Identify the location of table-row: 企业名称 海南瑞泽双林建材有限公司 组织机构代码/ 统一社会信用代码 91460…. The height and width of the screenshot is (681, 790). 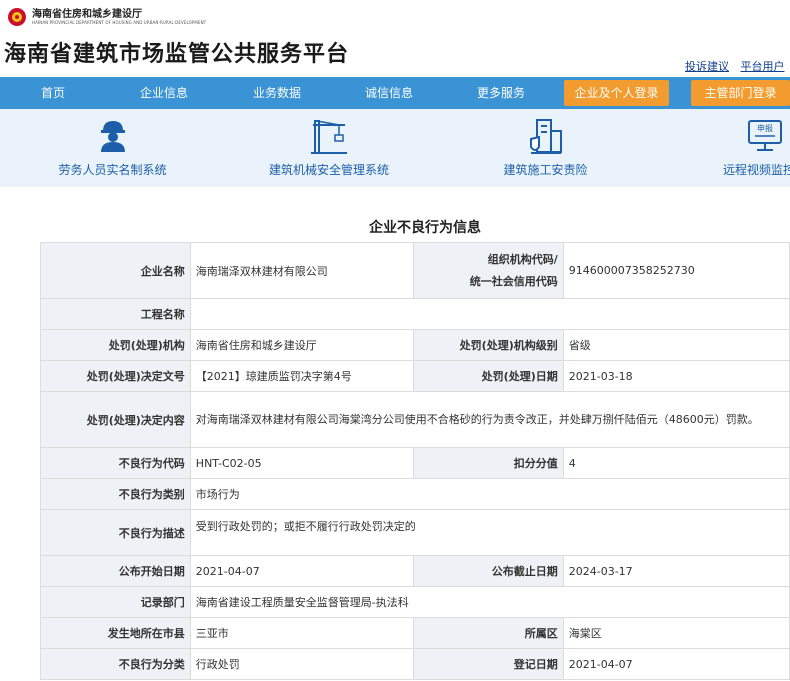
(415, 270).